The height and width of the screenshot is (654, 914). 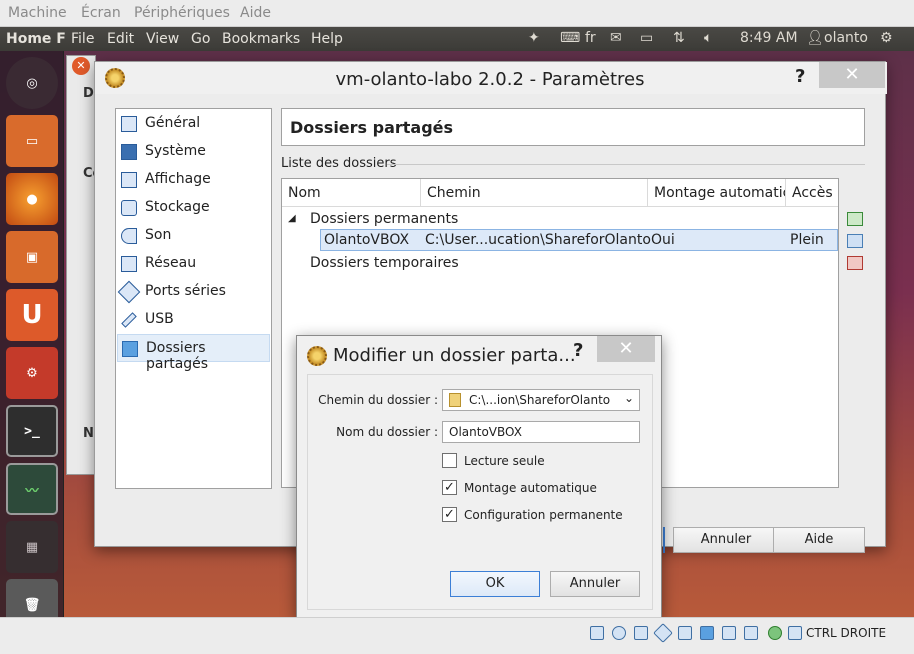 I want to click on add-folder-icon, so click(x=855, y=219).